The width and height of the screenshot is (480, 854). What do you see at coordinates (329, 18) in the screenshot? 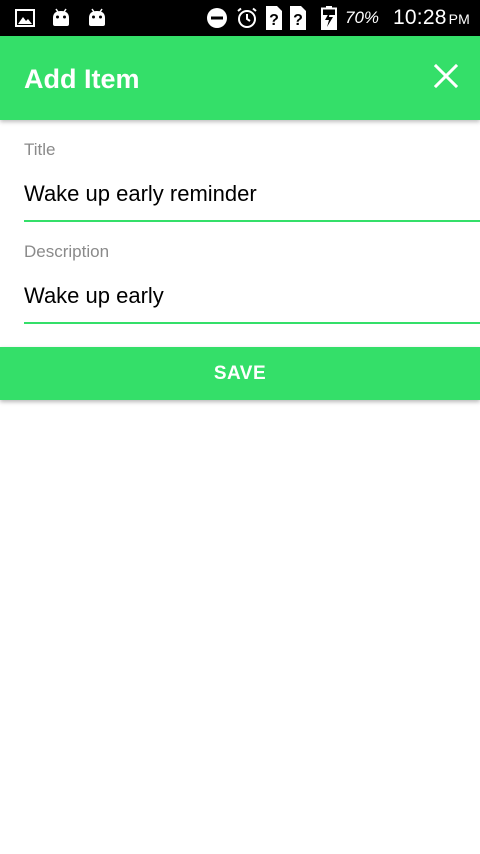
I see `battery-charging-icon` at bounding box center [329, 18].